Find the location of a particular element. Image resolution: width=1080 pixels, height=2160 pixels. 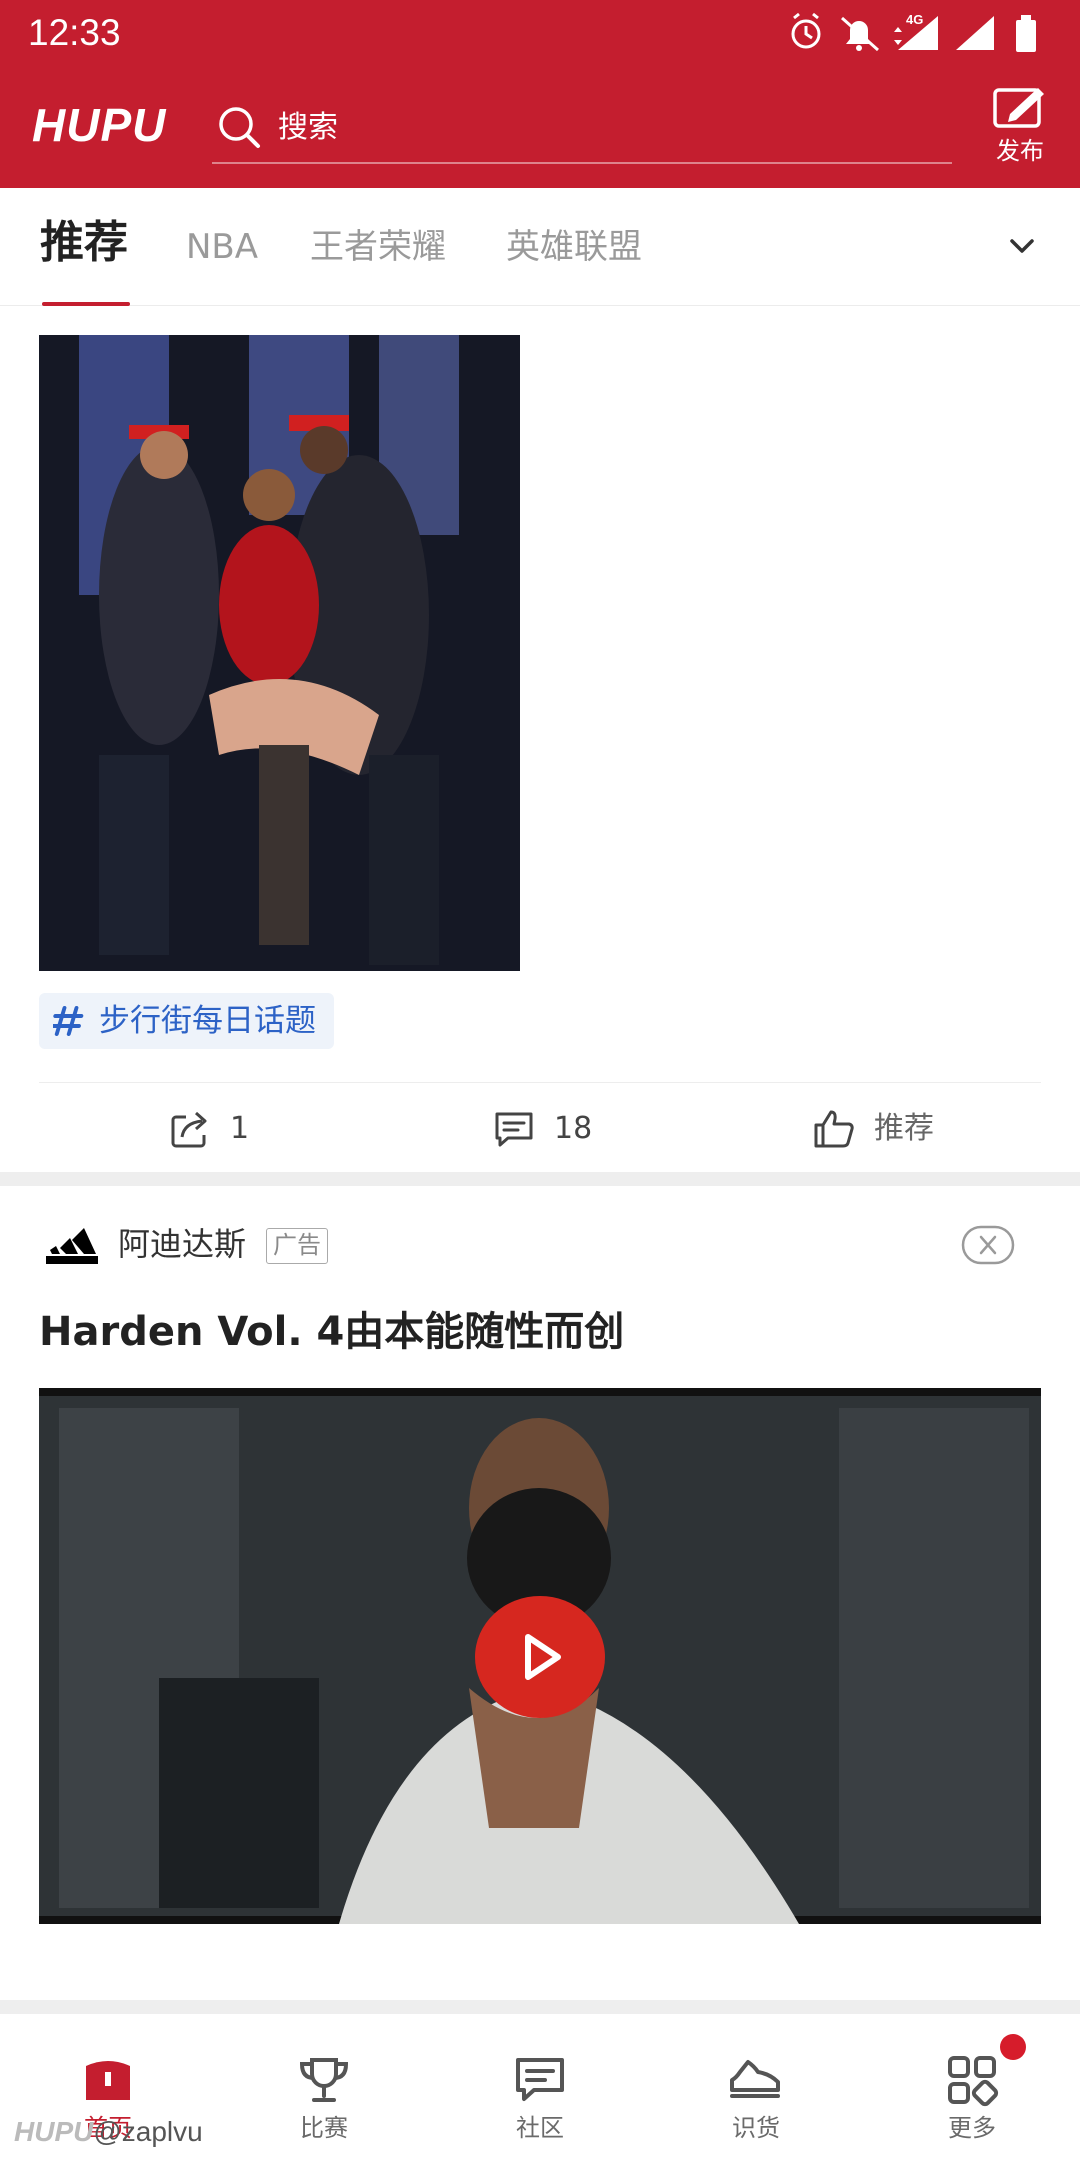

search-icon is located at coordinates (239, 127).